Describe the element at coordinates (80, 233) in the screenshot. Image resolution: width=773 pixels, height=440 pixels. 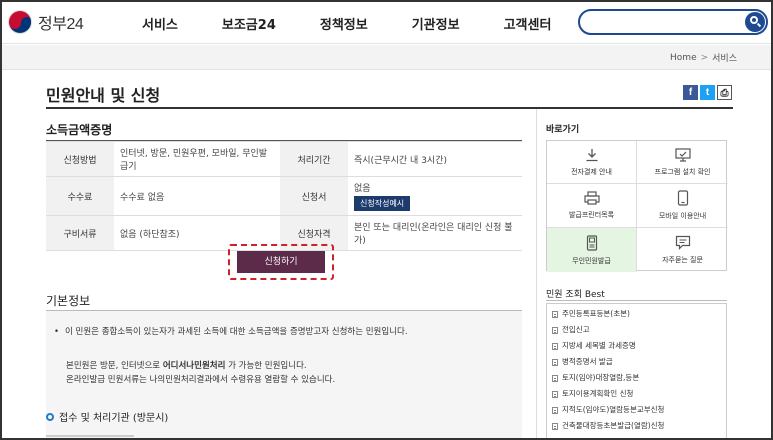
I see `table-header-cell: 구비서류` at that location.